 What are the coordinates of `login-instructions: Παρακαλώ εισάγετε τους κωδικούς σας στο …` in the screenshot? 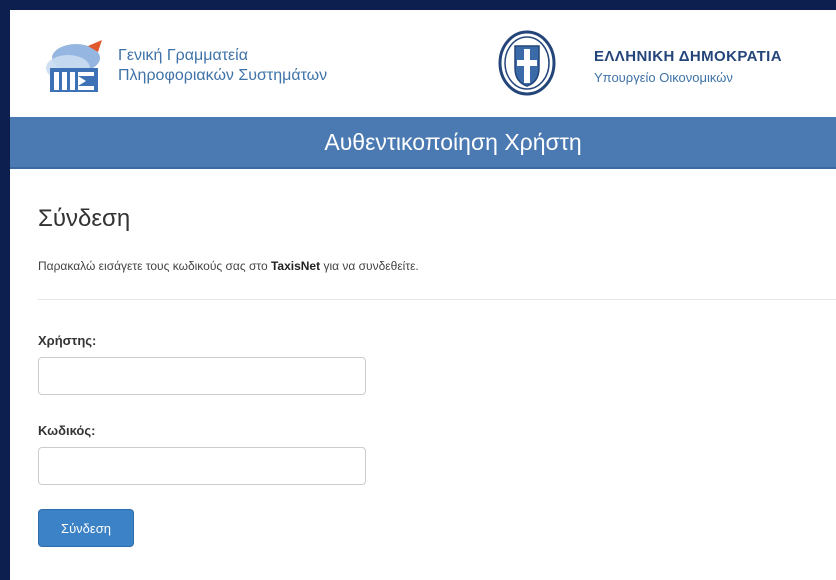 It's located at (228, 266).